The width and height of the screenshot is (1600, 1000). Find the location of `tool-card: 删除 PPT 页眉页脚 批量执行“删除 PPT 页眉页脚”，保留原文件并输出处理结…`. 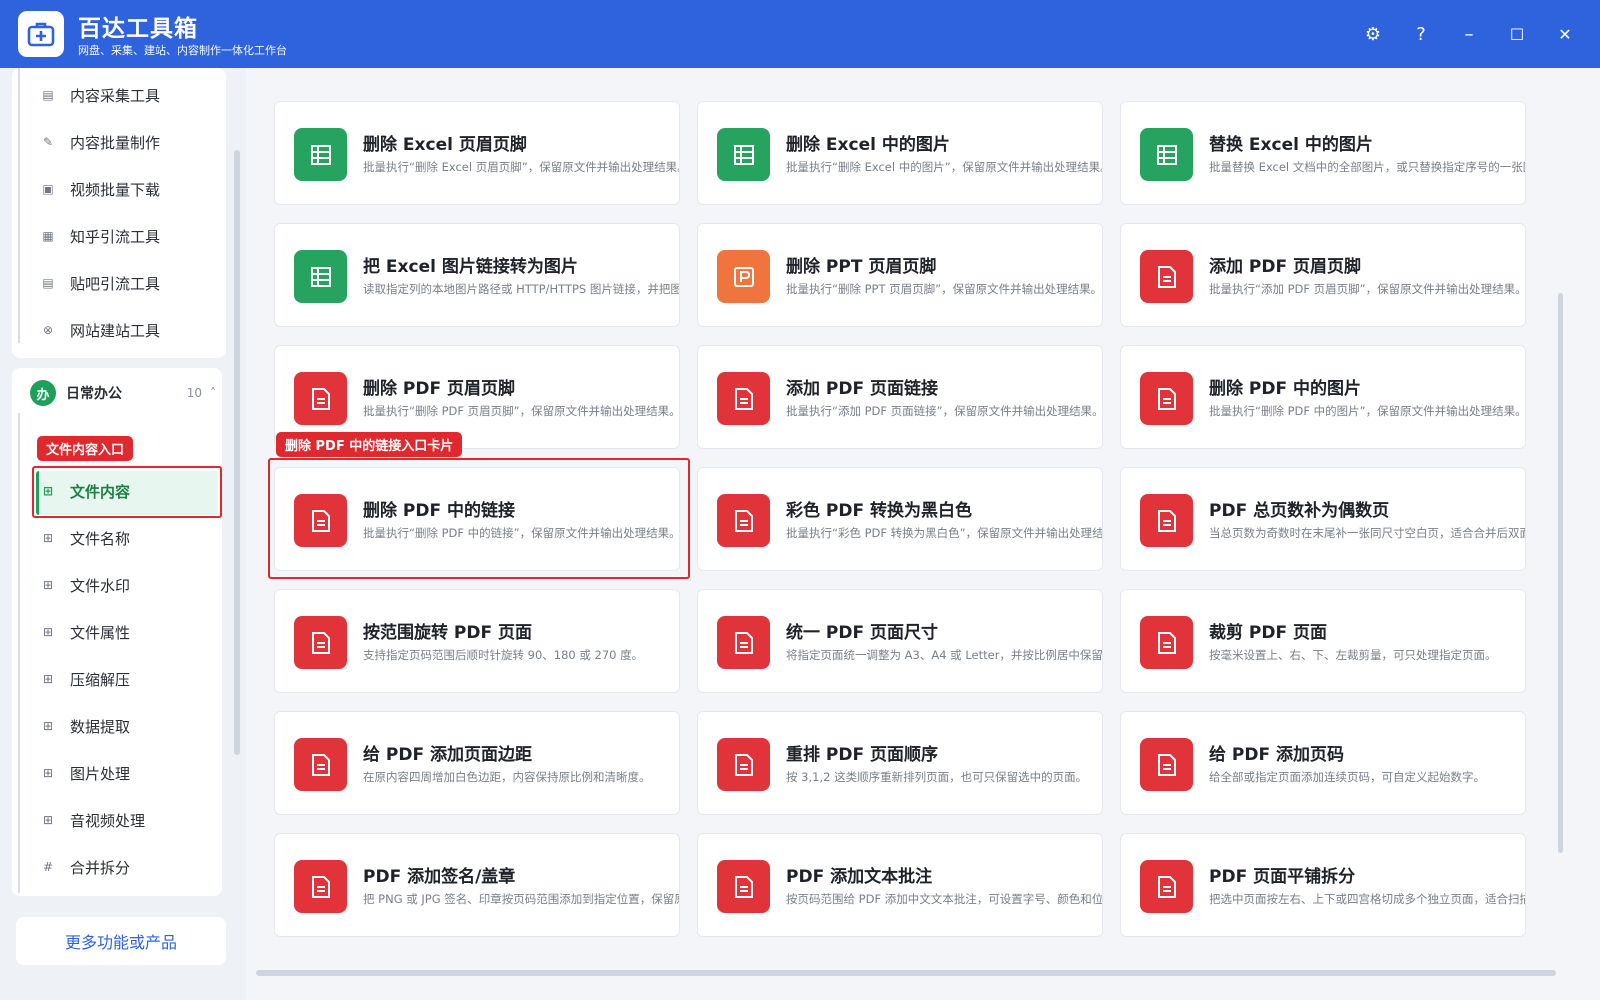

tool-card: 删除 PPT 页眉页脚 批量执行“删除 PPT 页眉页脚”，保留原文件并输出处理结… is located at coordinates (900, 275).